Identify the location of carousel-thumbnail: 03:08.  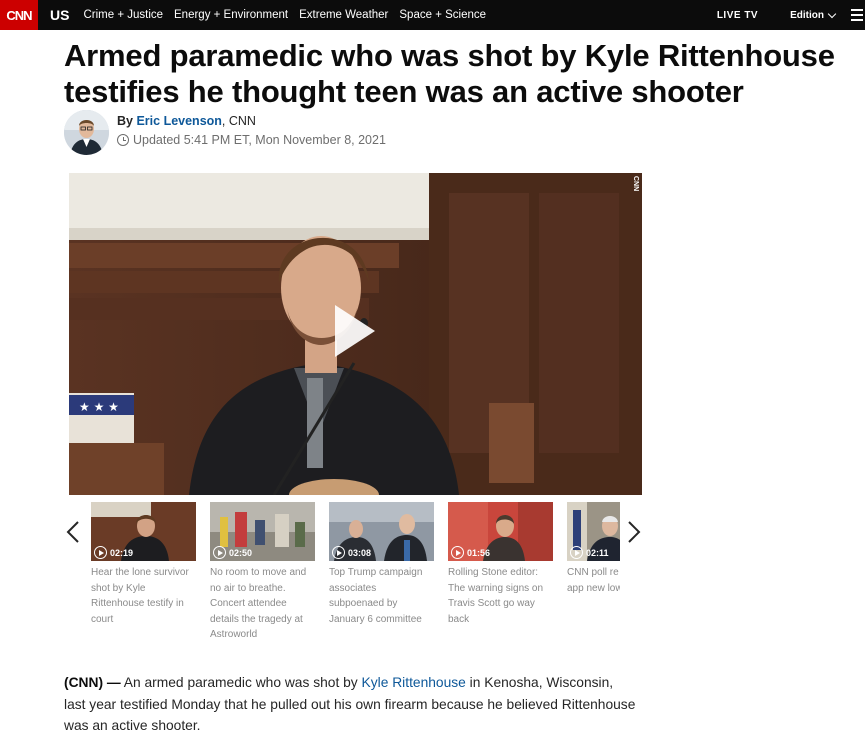
(381, 531).